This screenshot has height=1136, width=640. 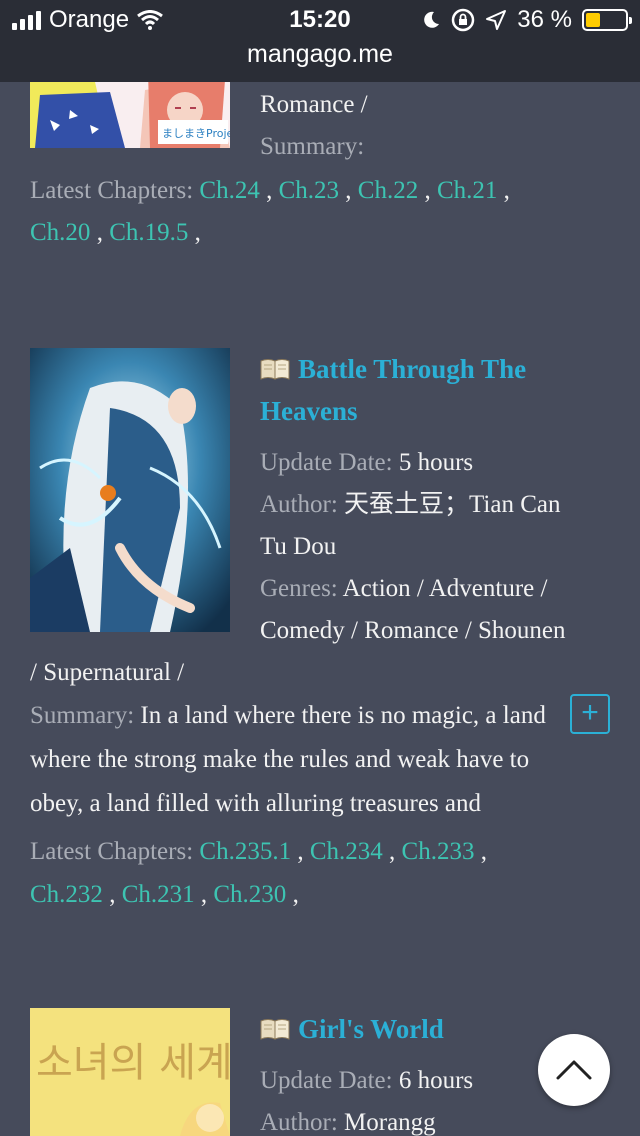 What do you see at coordinates (320, 547) in the screenshot?
I see `author-link-continued: Tu Dou` at bounding box center [320, 547].